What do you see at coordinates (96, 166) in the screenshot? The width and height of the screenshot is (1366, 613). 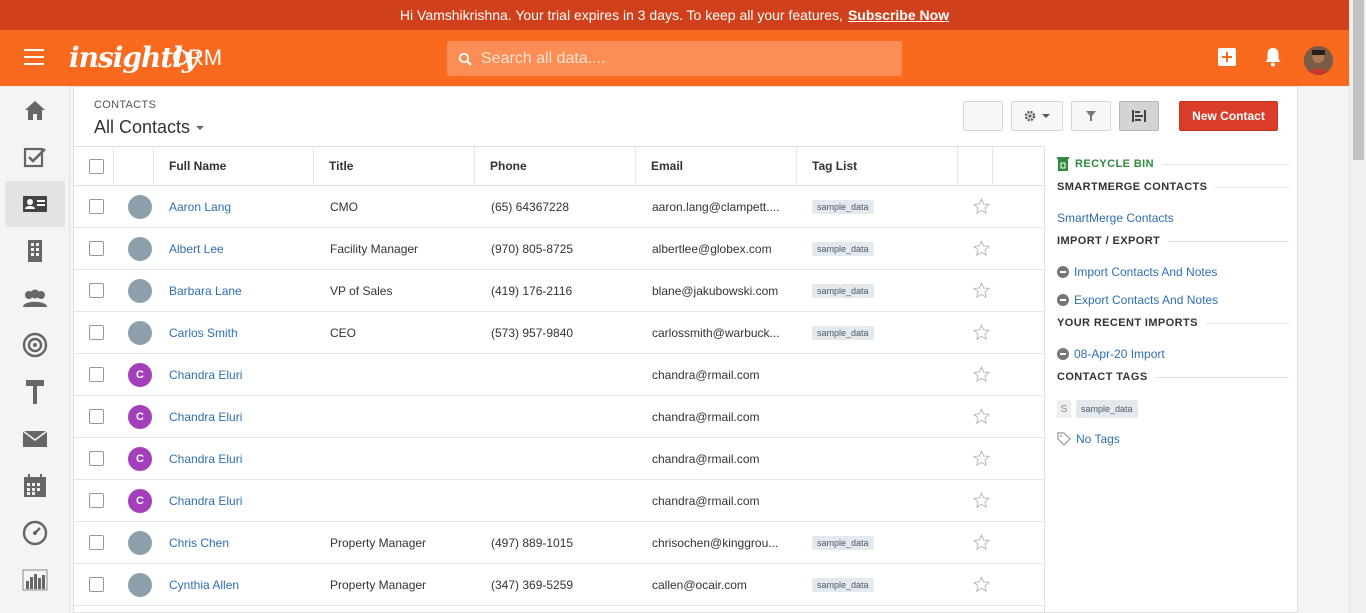 I see `select-all-checkbox` at bounding box center [96, 166].